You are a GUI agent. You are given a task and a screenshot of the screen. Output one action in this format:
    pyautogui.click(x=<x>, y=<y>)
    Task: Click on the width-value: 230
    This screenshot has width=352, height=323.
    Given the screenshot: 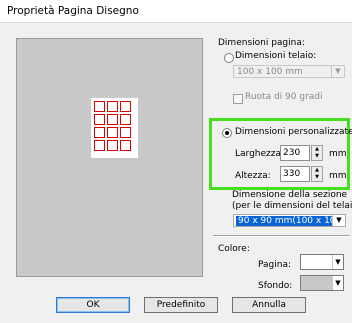 What is the action you would take?
    pyautogui.click(x=292, y=153)
    